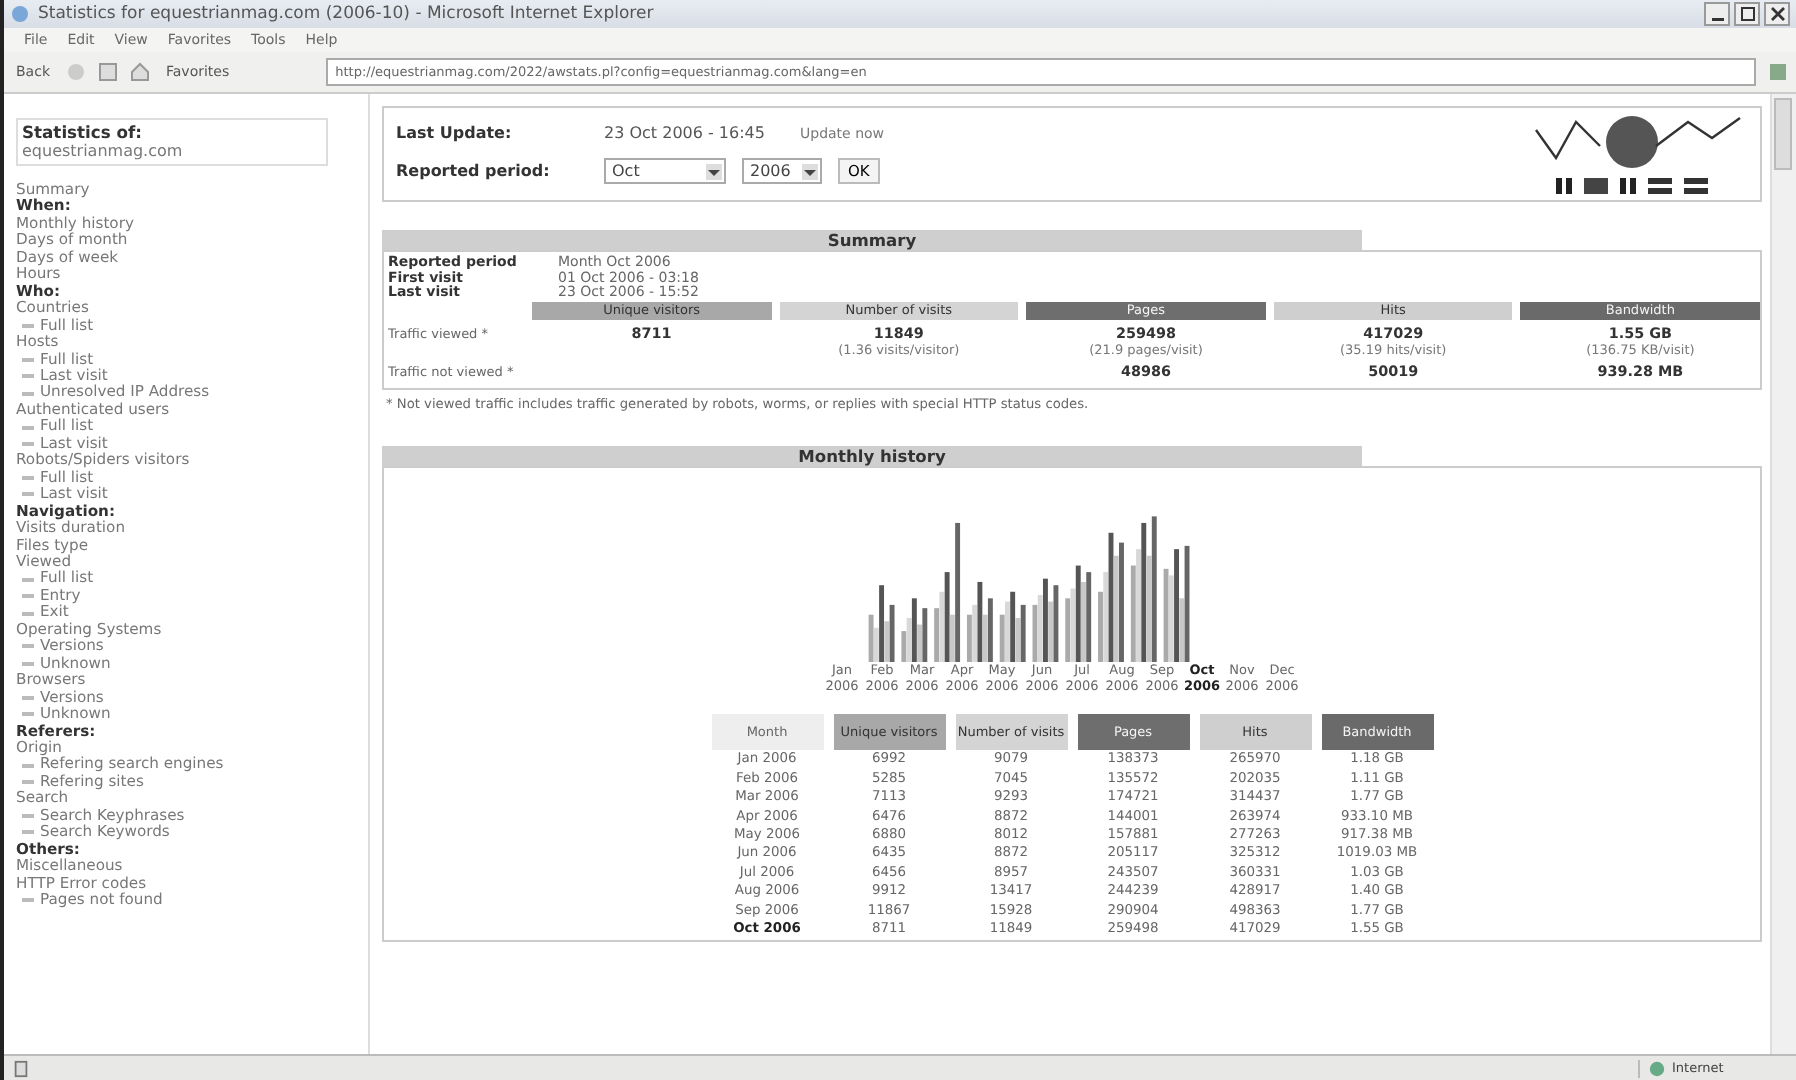  I want to click on last-update-label: Last Update:, so click(455, 133).